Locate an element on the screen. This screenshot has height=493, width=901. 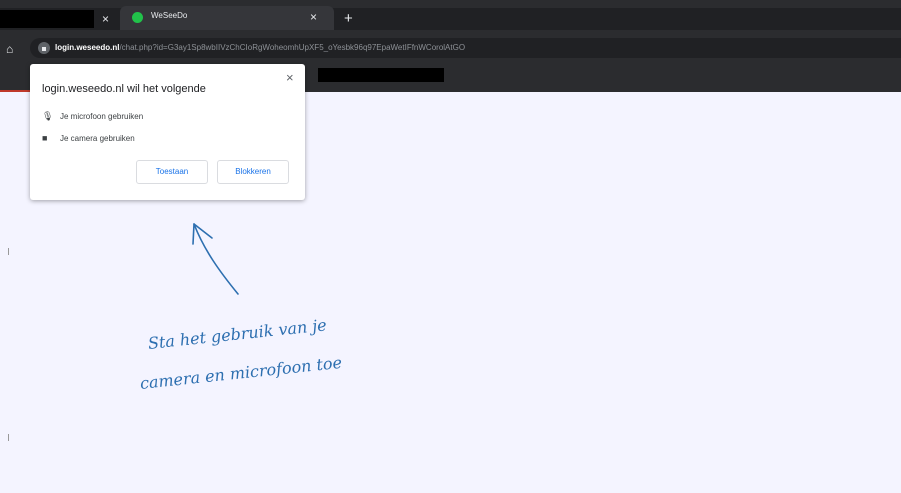
permission-camera: ■ Je camera gebruiken is located at coordinates (88, 138).